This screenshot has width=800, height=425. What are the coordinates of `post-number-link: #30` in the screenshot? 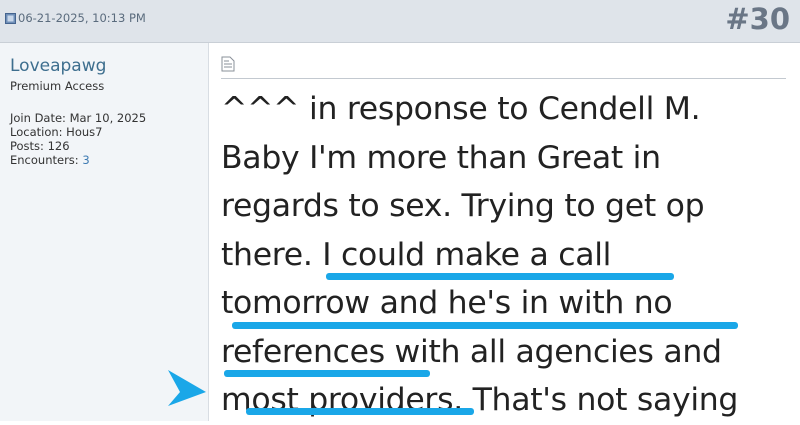 It's located at (757, 19).